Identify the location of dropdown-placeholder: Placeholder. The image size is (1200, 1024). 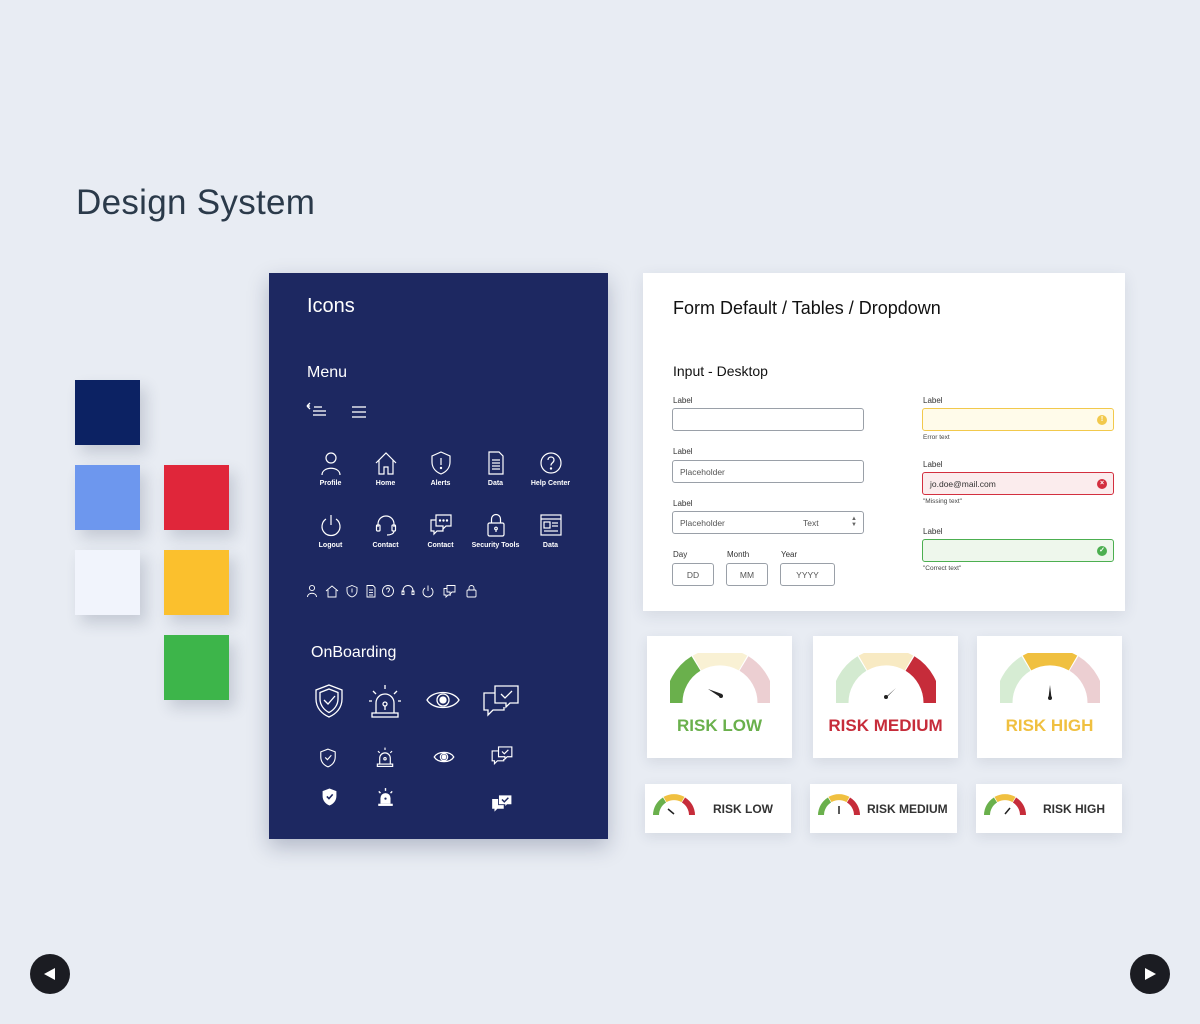
(702, 522).